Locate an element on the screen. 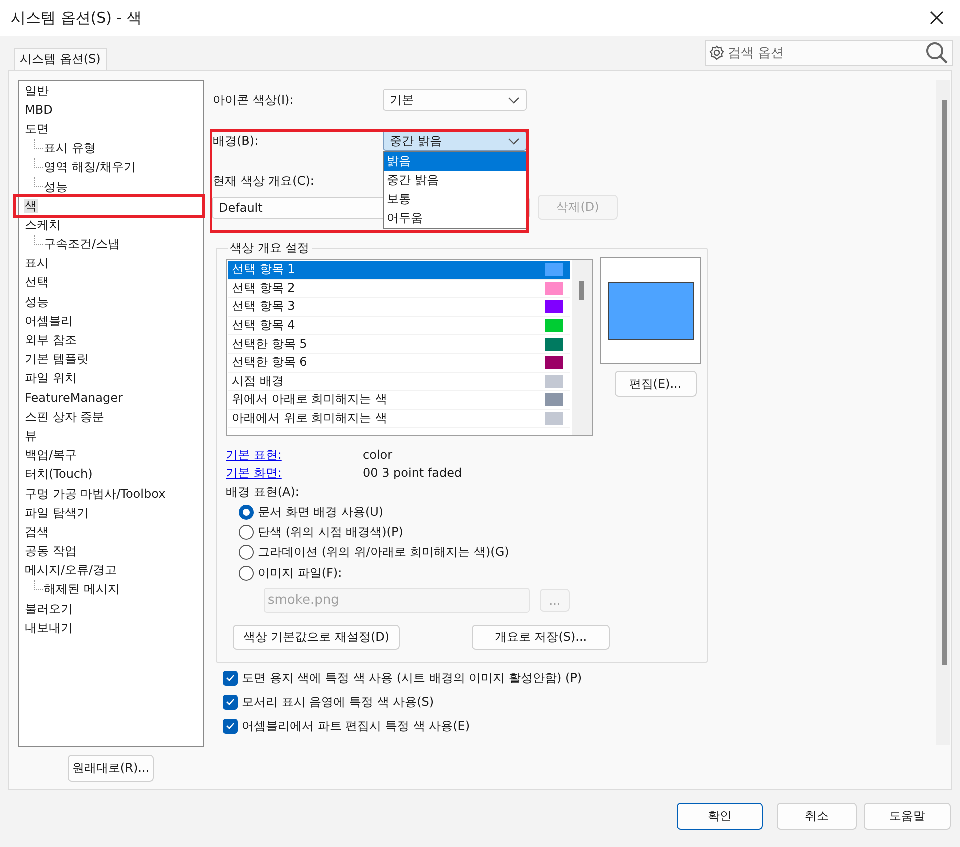 This screenshot has width=960, height=847. dropdown-value: 중간 밝음 is located at coordinates (416, 141).